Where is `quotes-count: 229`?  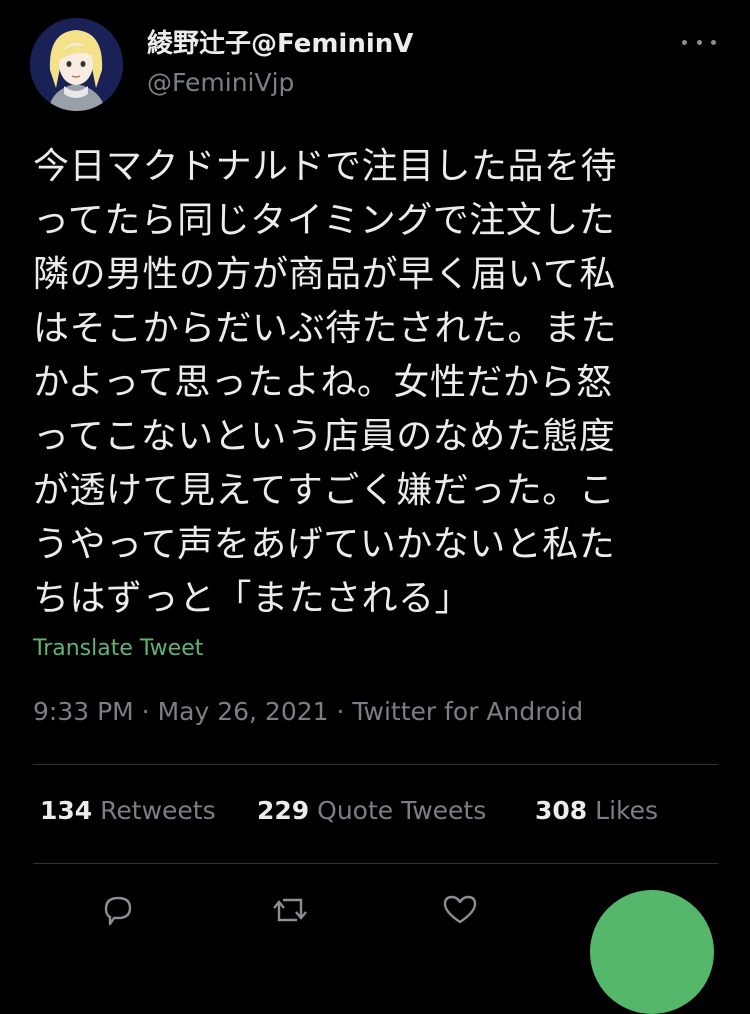 quotes-count: 229 is located at coordinates (283, 810).